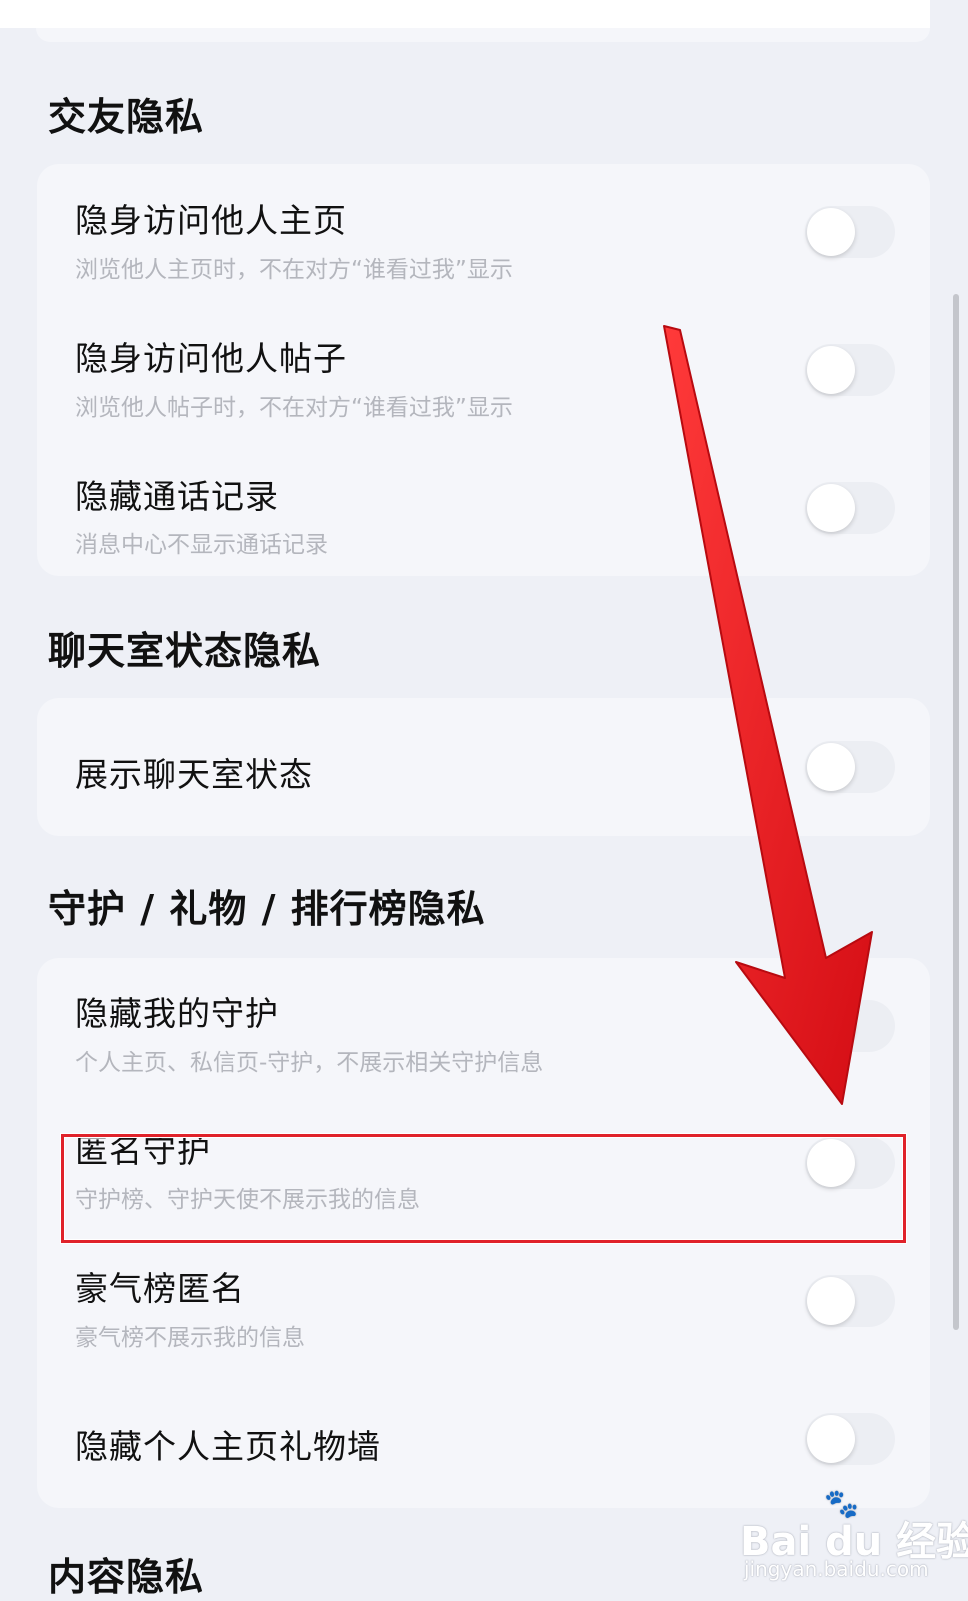  I want to click on scrollbar, so click(956, 812).